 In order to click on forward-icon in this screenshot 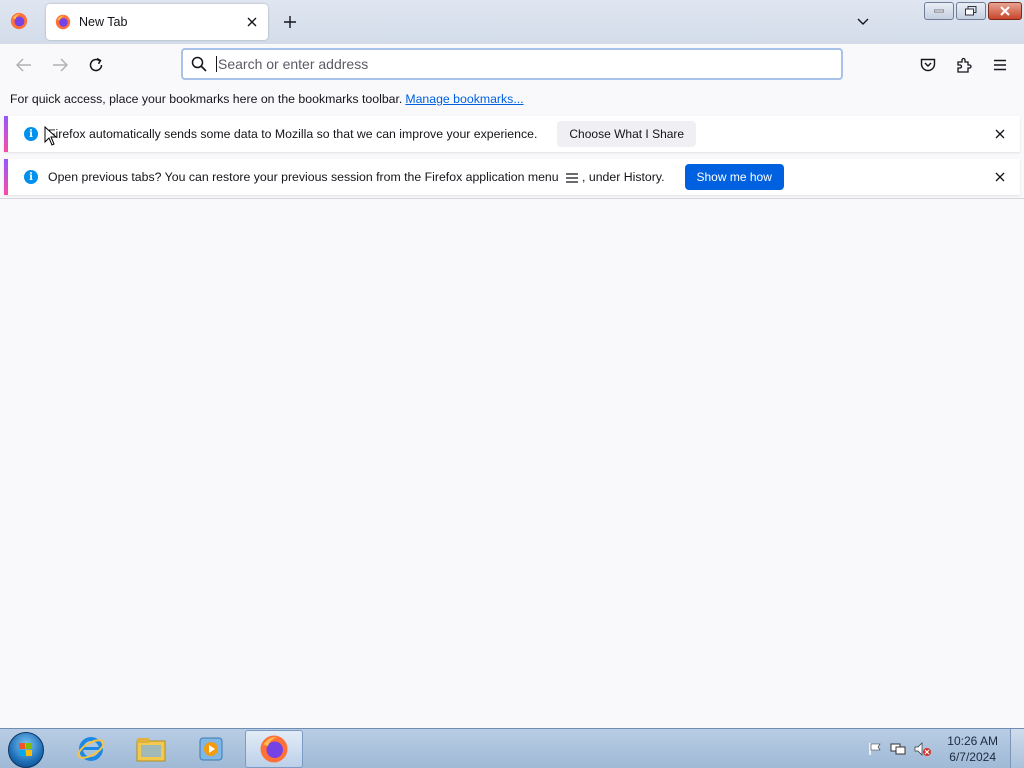, I will do `click(60, 65)`.